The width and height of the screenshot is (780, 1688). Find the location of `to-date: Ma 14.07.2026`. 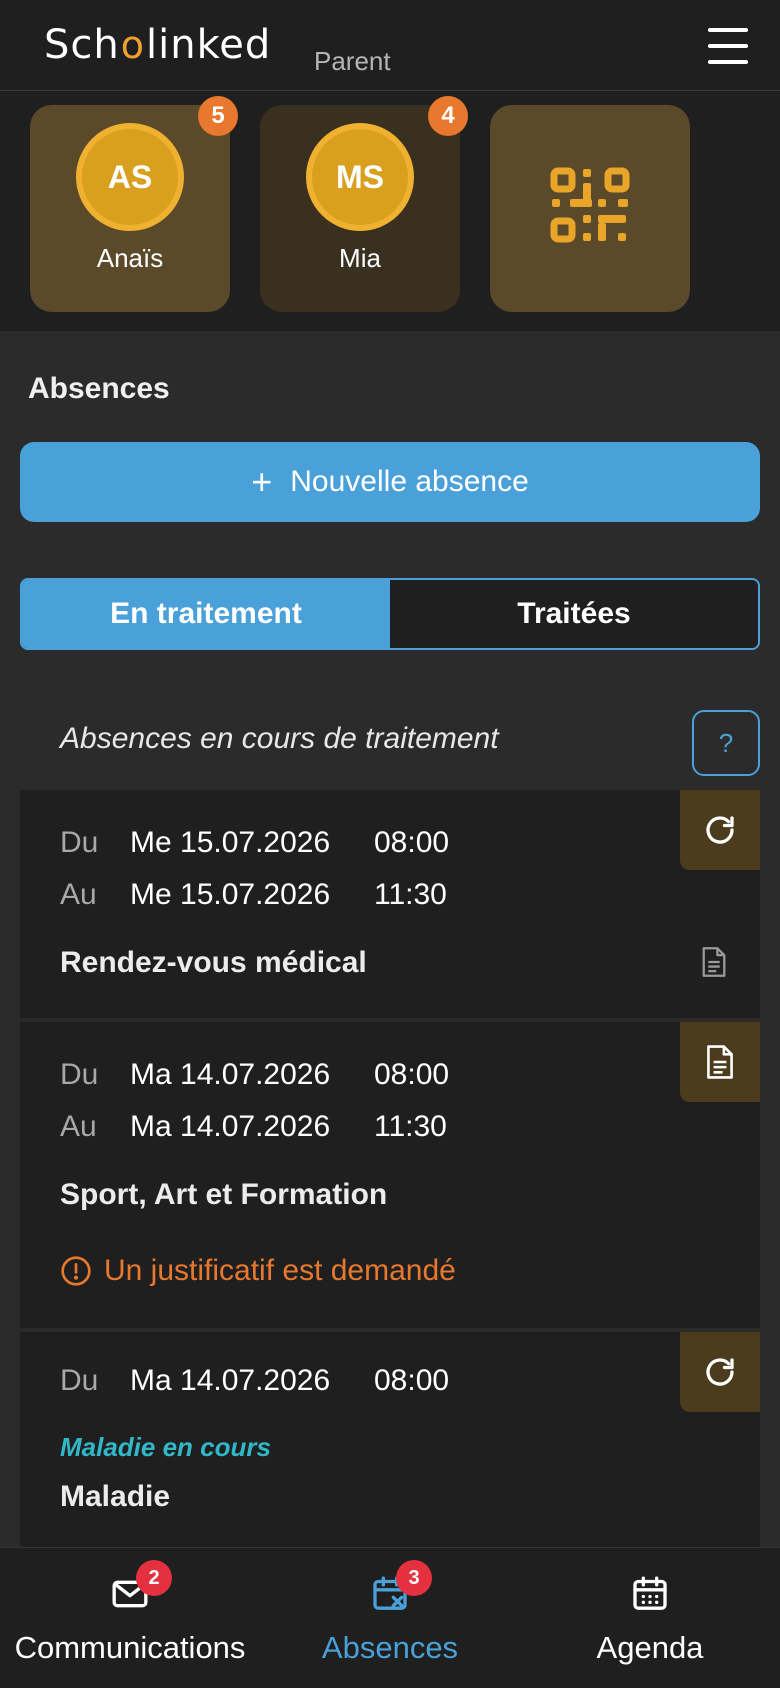

to-date: Ma 14.07.2026 is located at coordinates (230, 1126).